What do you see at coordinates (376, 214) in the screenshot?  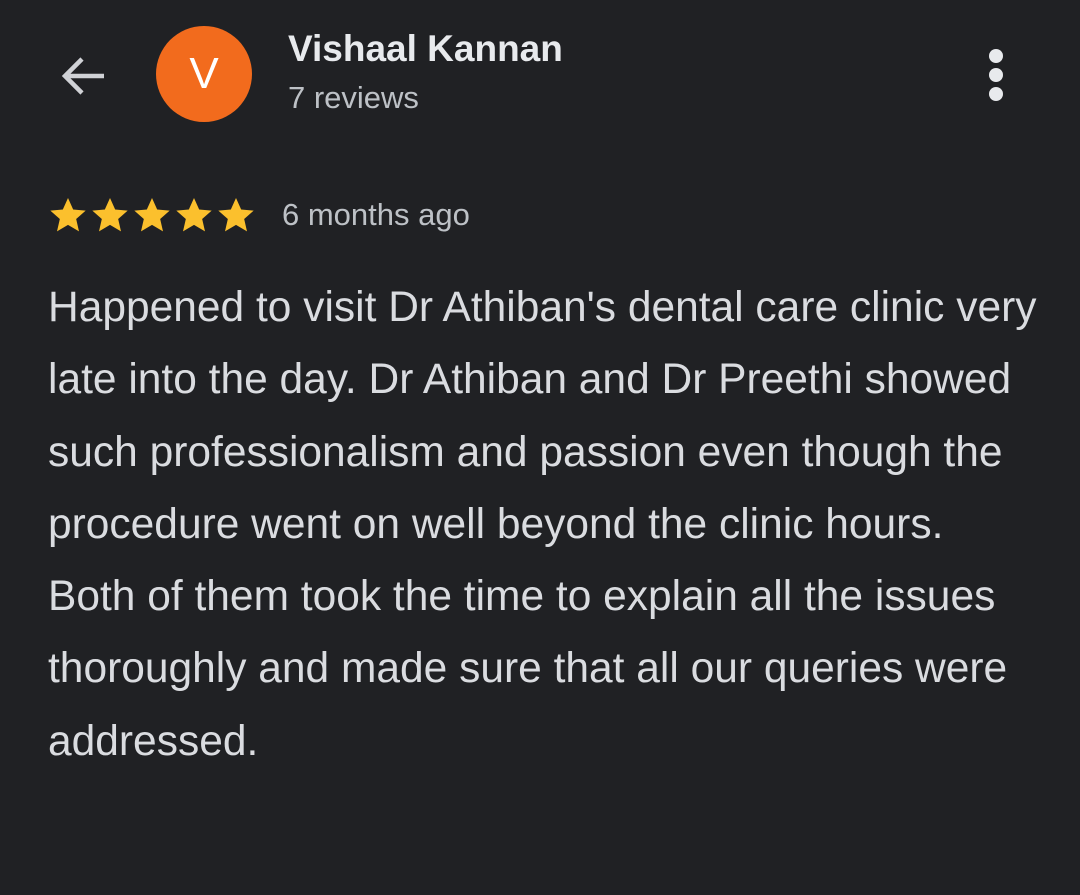 I see `review-time: 6 months ago` at bounding box center [376, 214].